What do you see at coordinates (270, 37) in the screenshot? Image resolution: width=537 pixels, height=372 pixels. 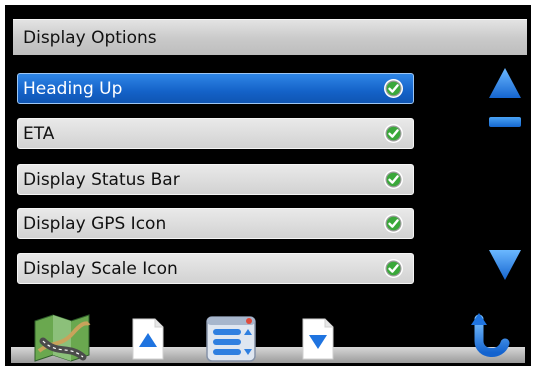 I see `title-bar: Display Options` at bounding box center [270, 37].